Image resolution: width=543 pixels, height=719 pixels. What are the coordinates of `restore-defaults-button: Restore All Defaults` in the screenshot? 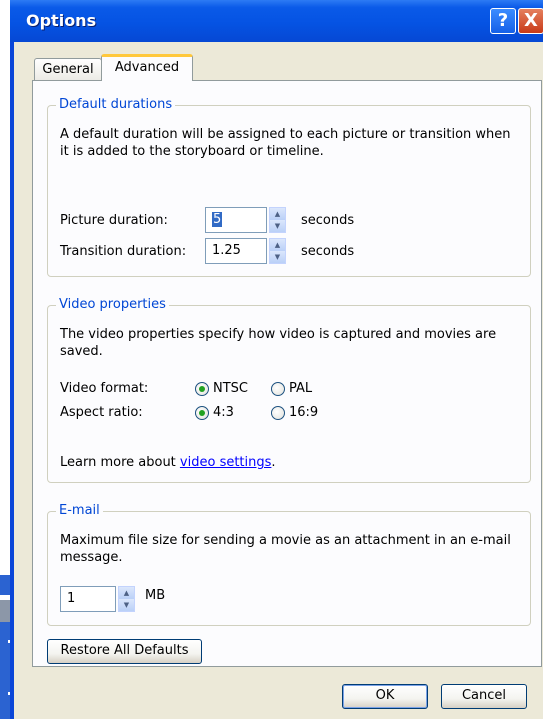 It's located at (124, 651).